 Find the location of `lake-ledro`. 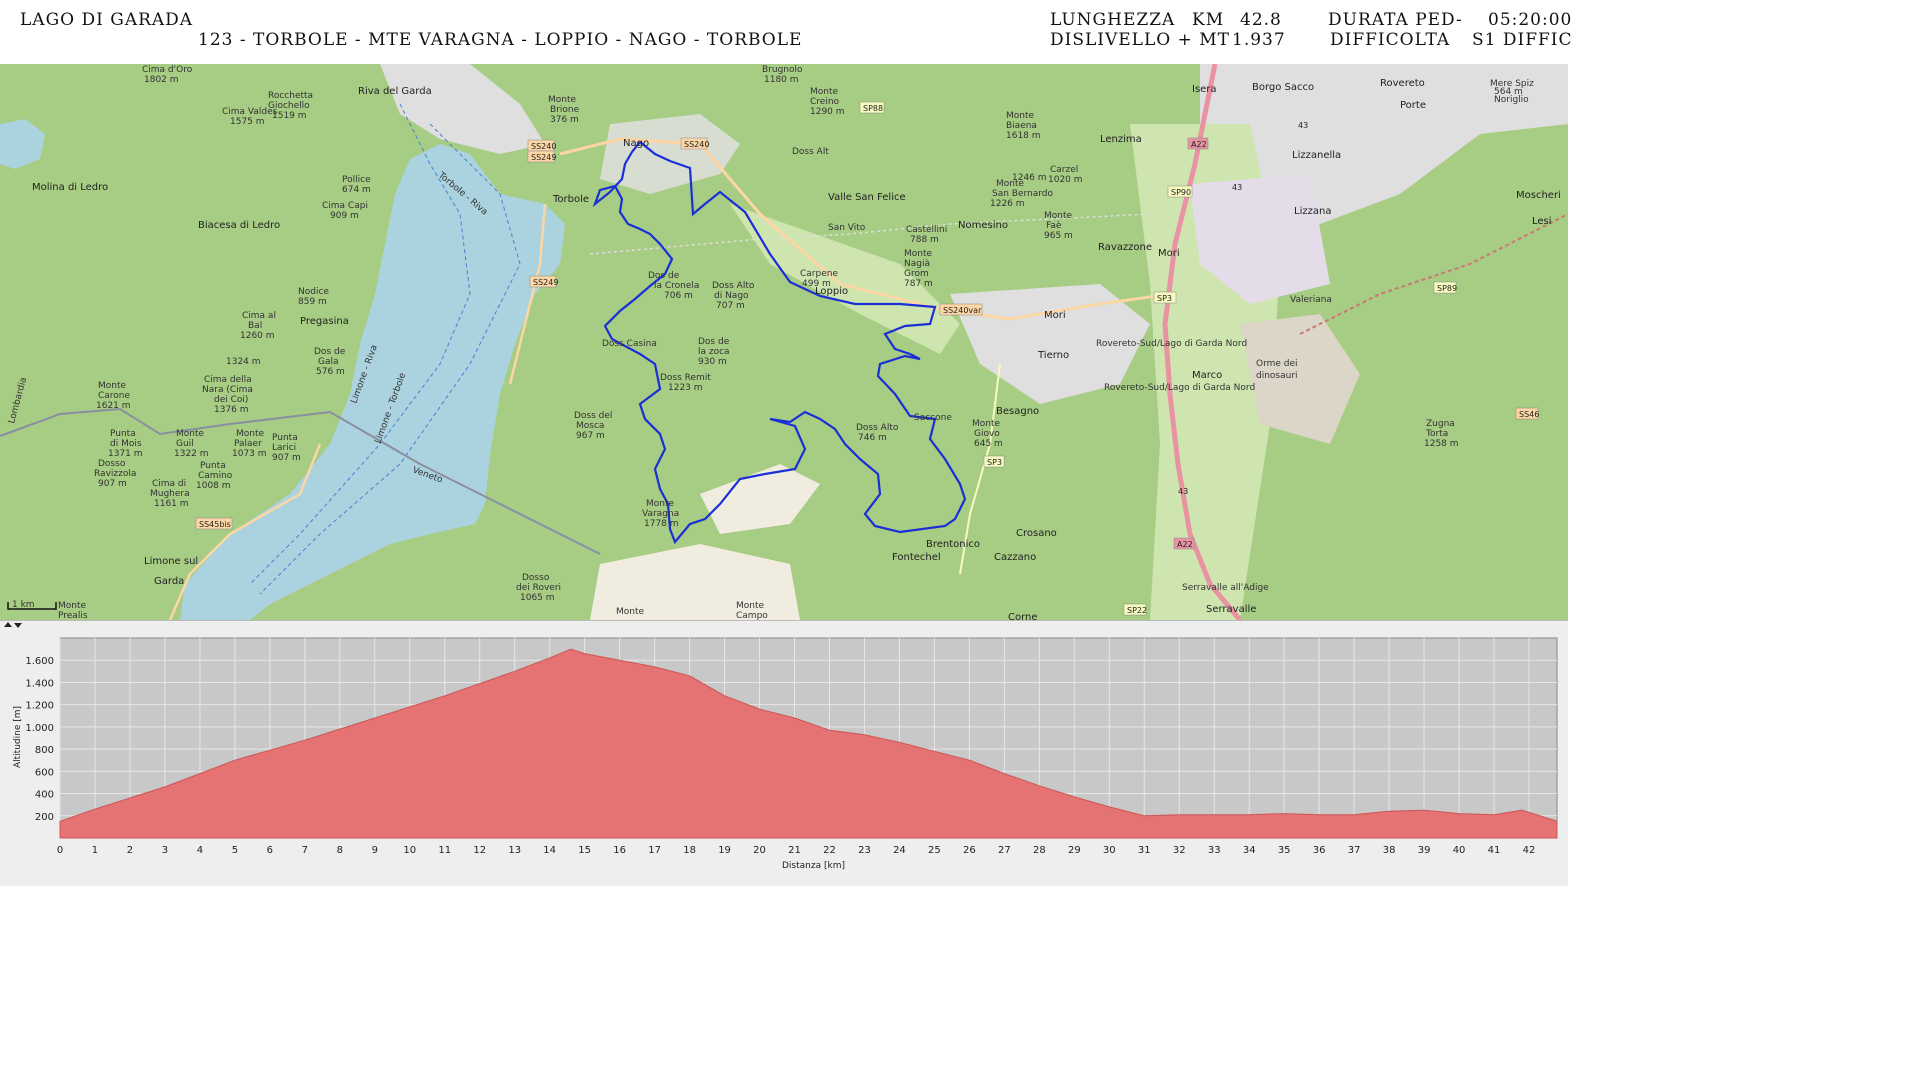

lake-ledro is located at coordinates (22, 144).